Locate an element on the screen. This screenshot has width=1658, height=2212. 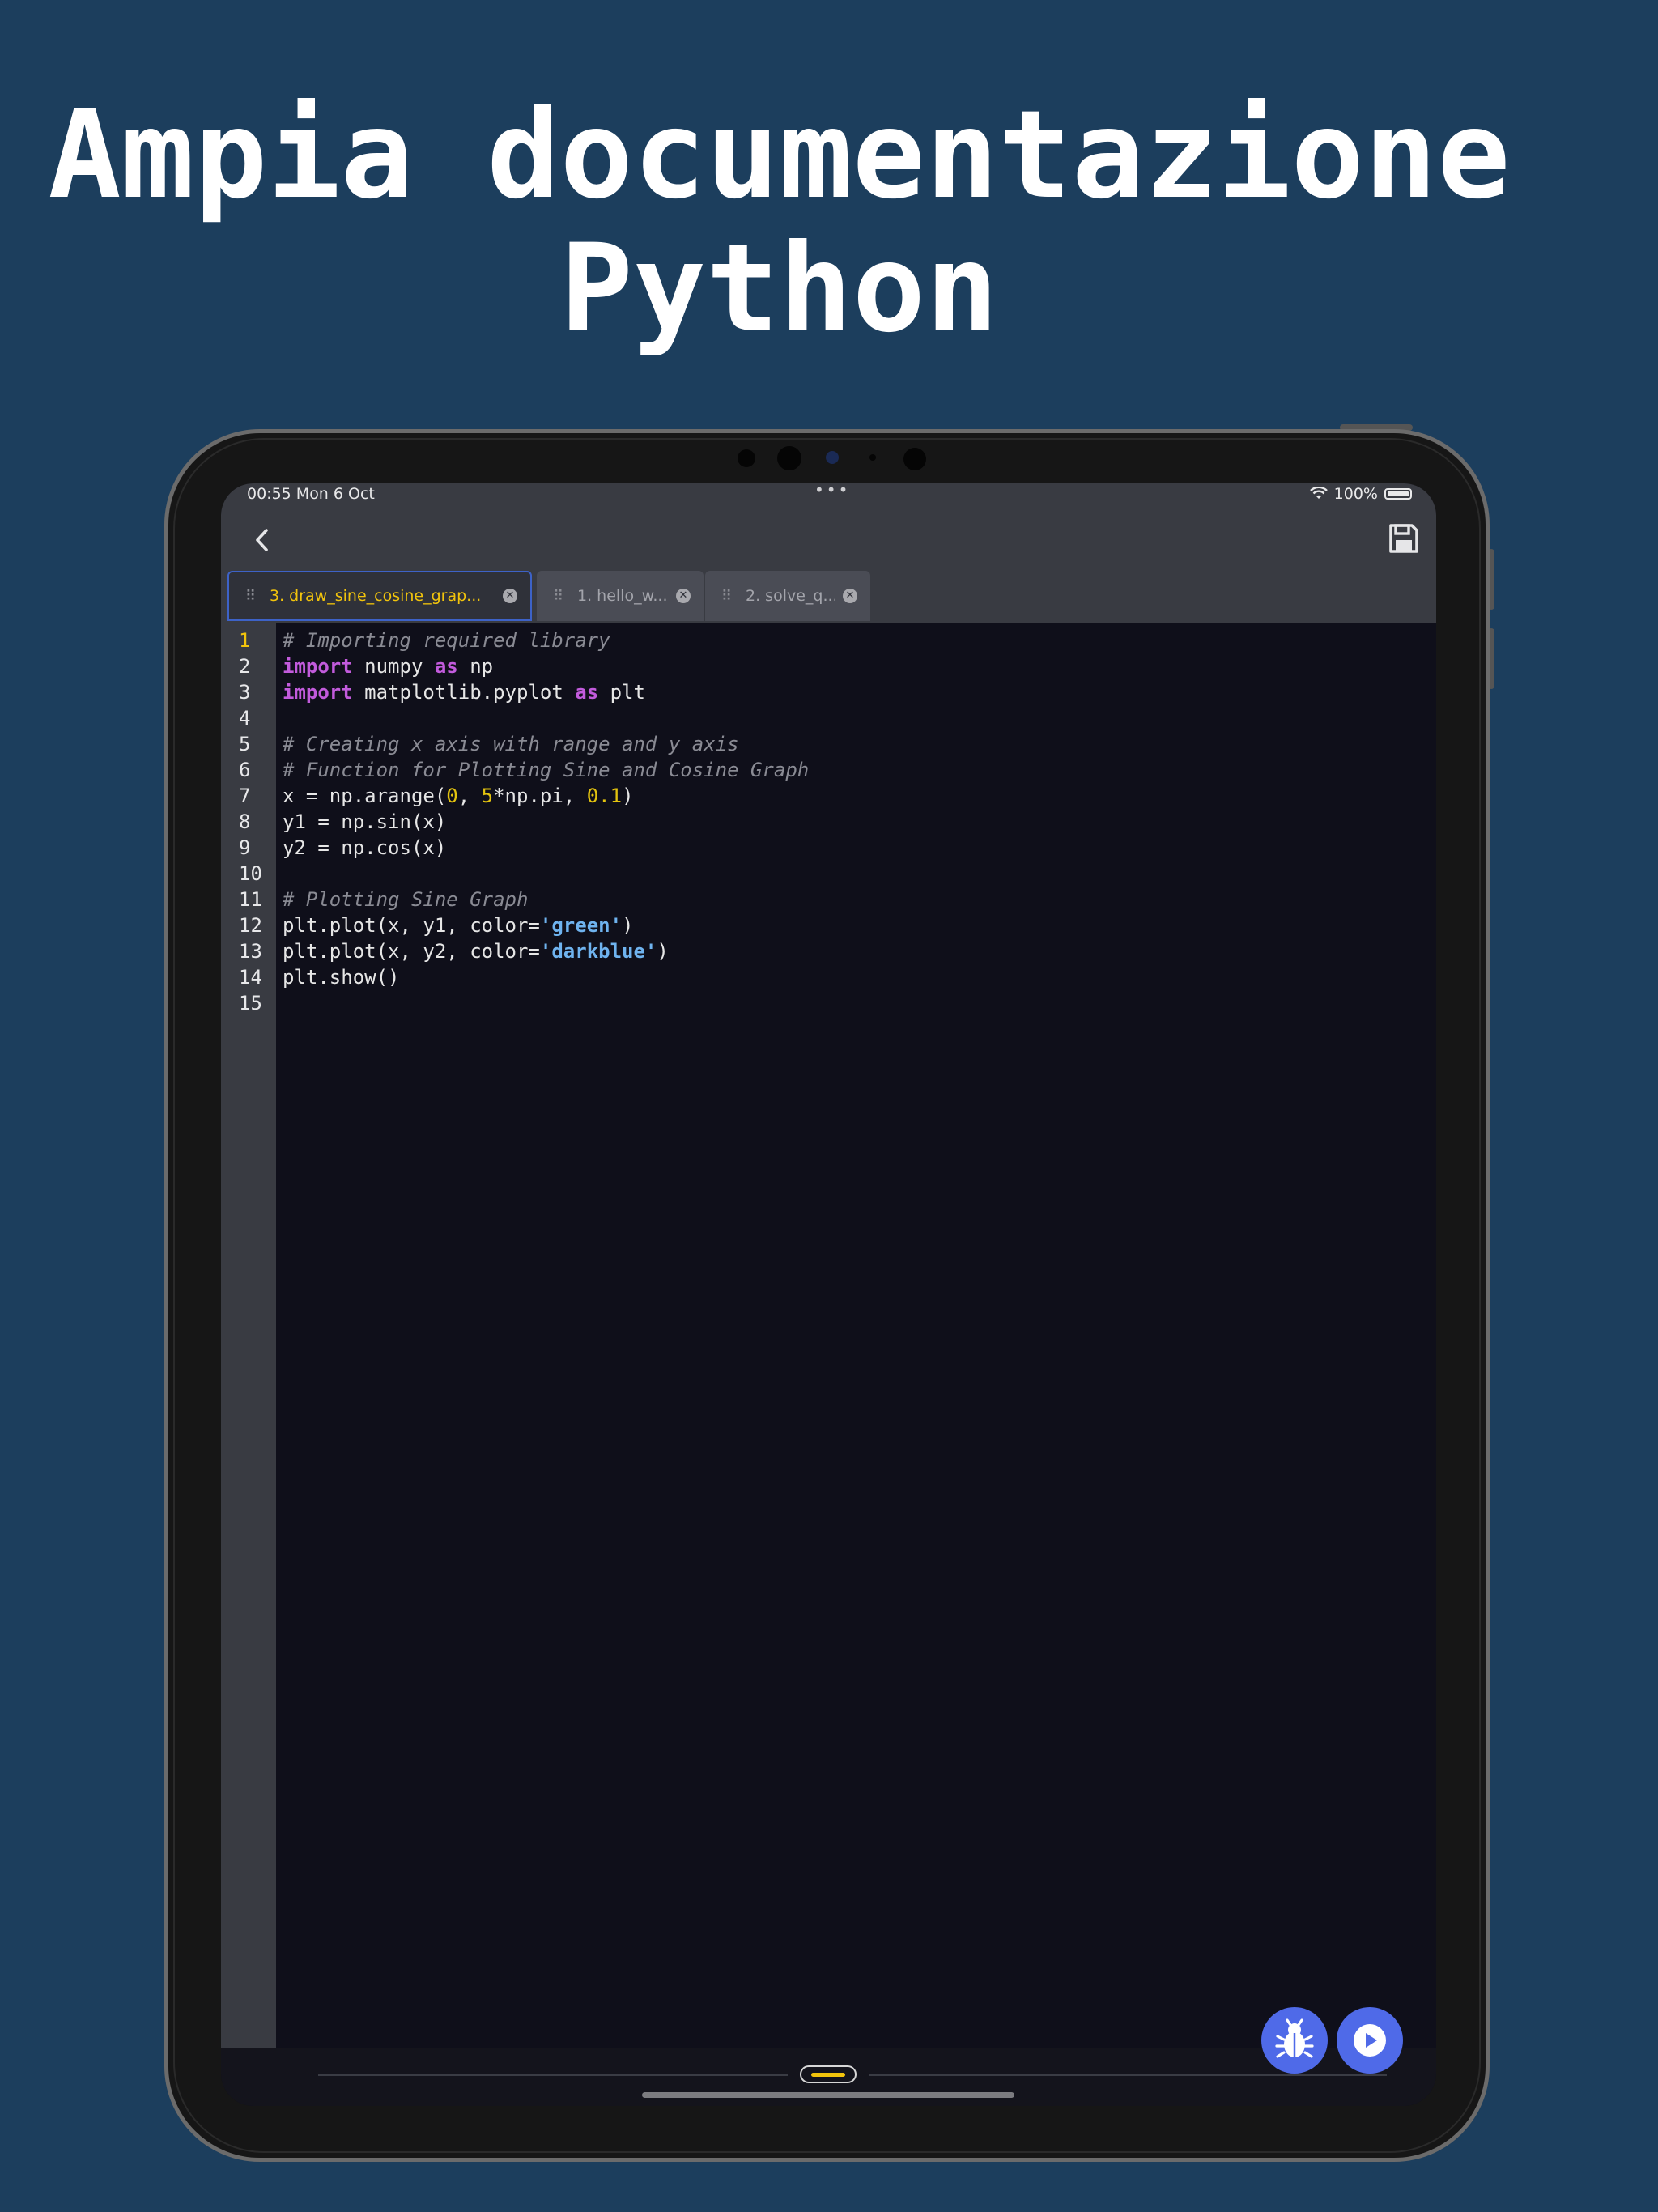
status-bar: 00:55 Mon 6 Oct ••• 100% is located at coordinates (828, 496).